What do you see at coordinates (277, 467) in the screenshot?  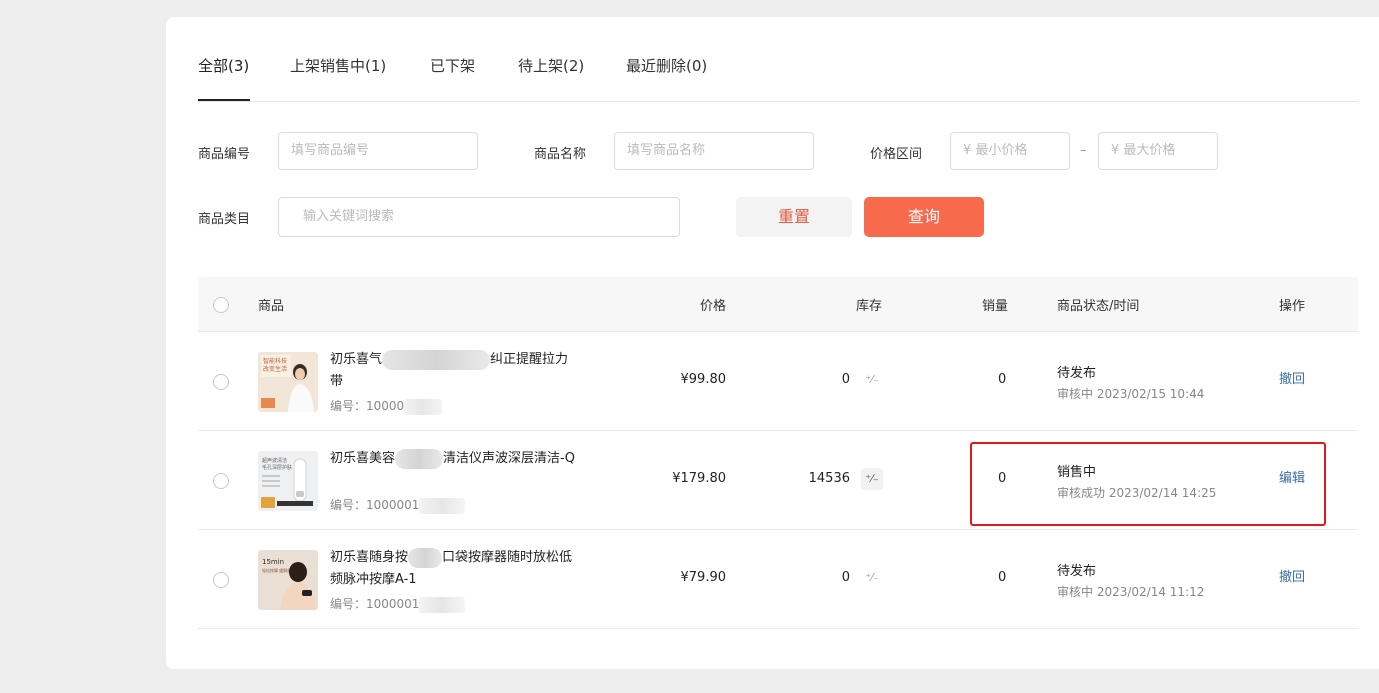 I see `svg-text: 毛孔深层护肤` at bounding box center [277, 467].